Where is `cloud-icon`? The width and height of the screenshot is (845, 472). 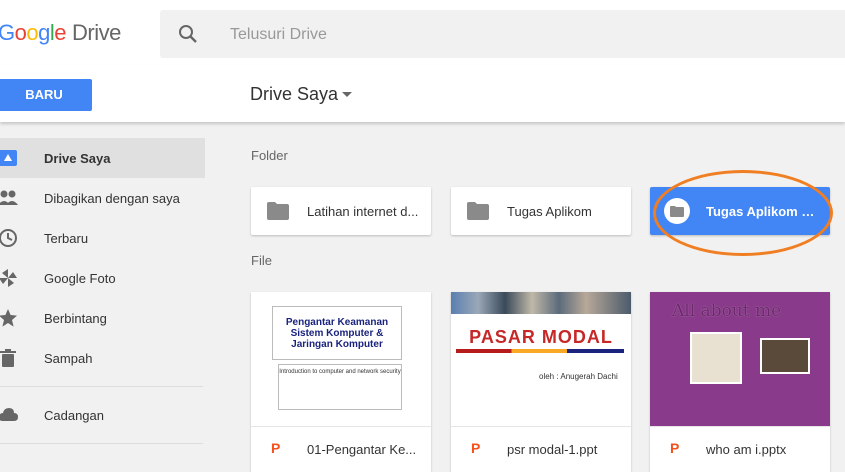 cloud-icon is located at coordinates (9, 414).